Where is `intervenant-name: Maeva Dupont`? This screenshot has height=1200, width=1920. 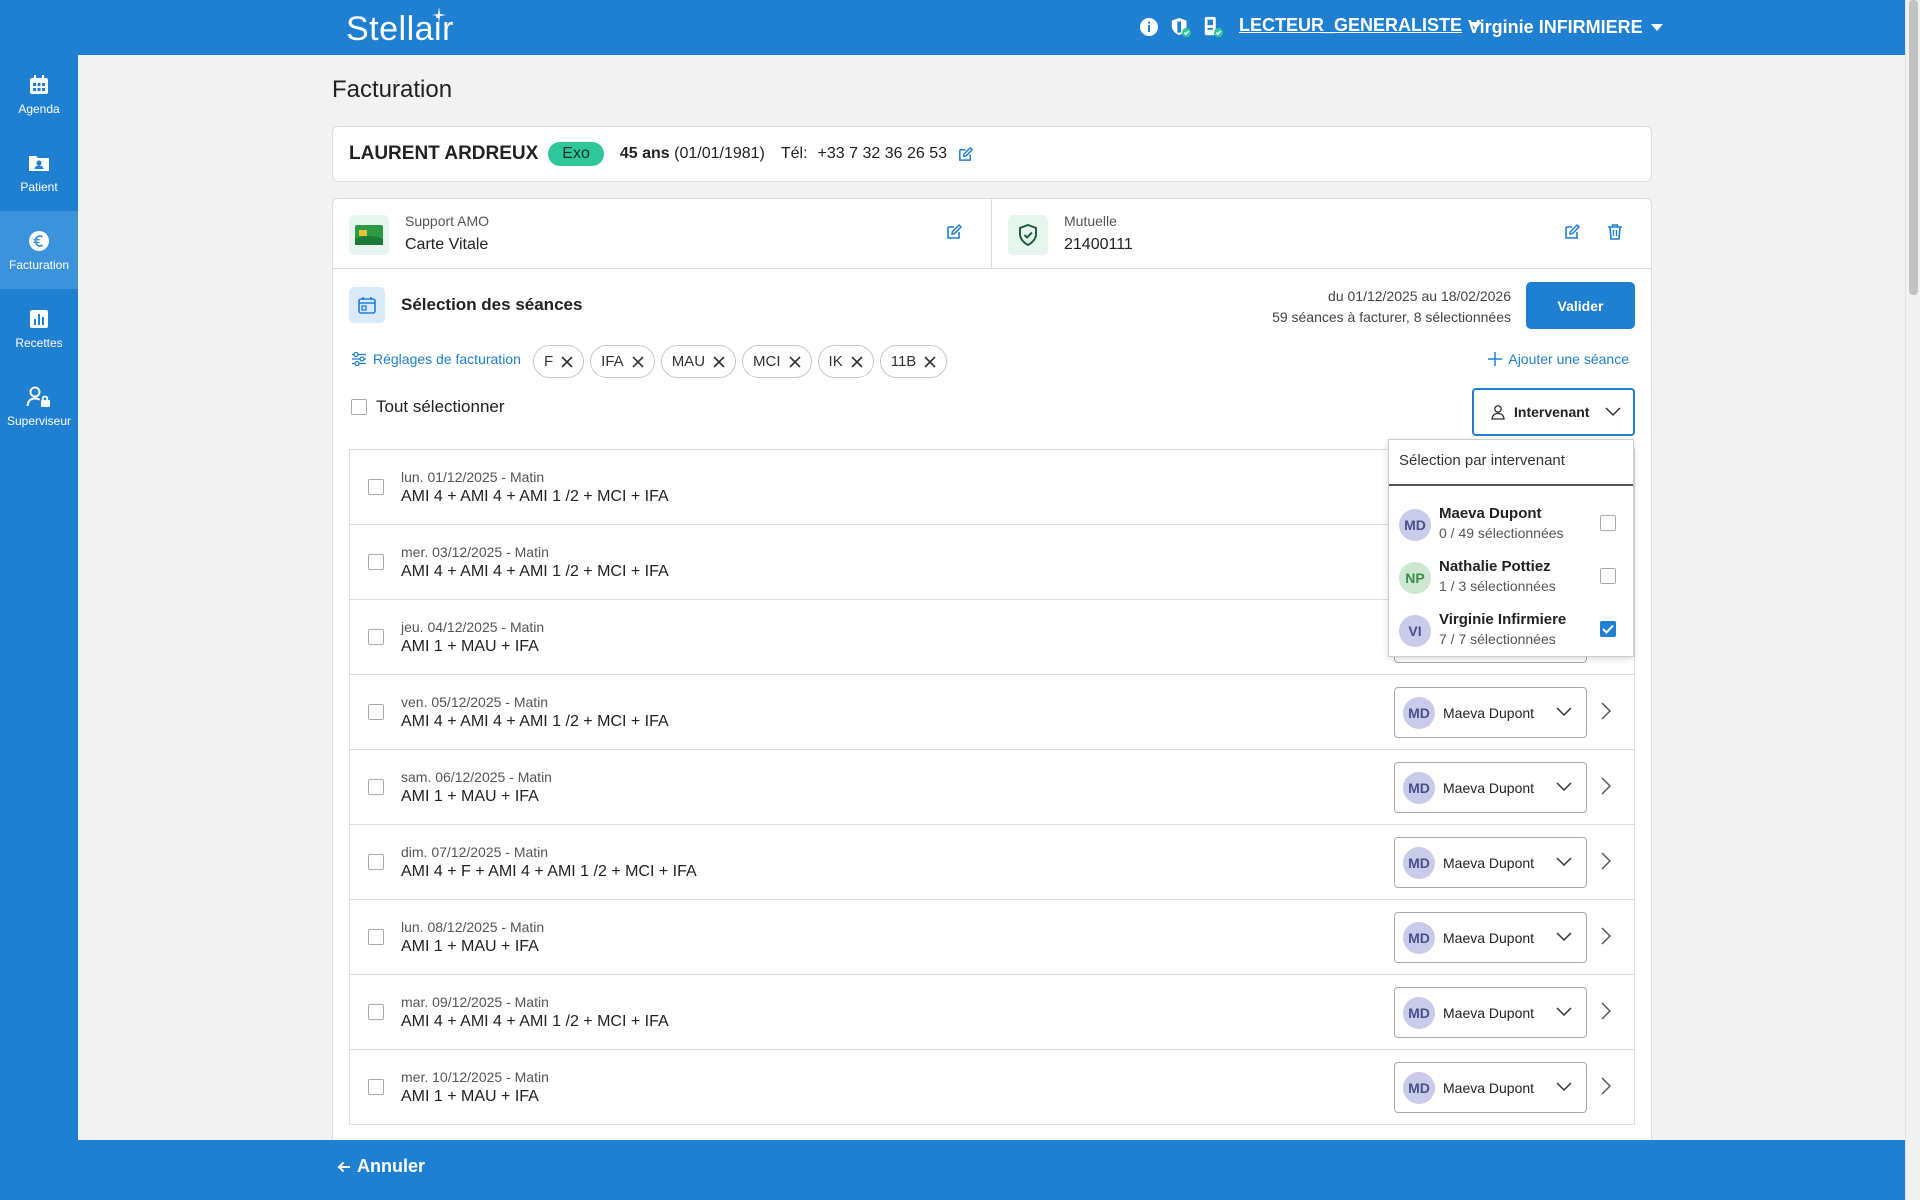
intervenant-name: Maeva Dupont is located at coordinates (1490, 513).